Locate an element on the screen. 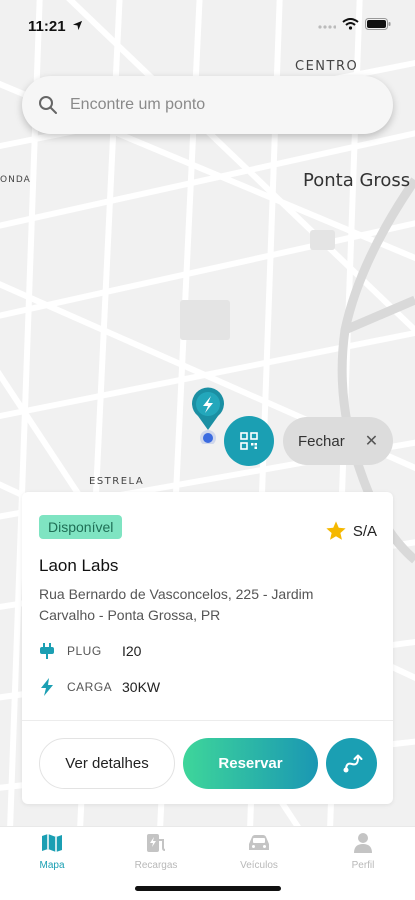  home-indicator is located at coordinates (208, 888).